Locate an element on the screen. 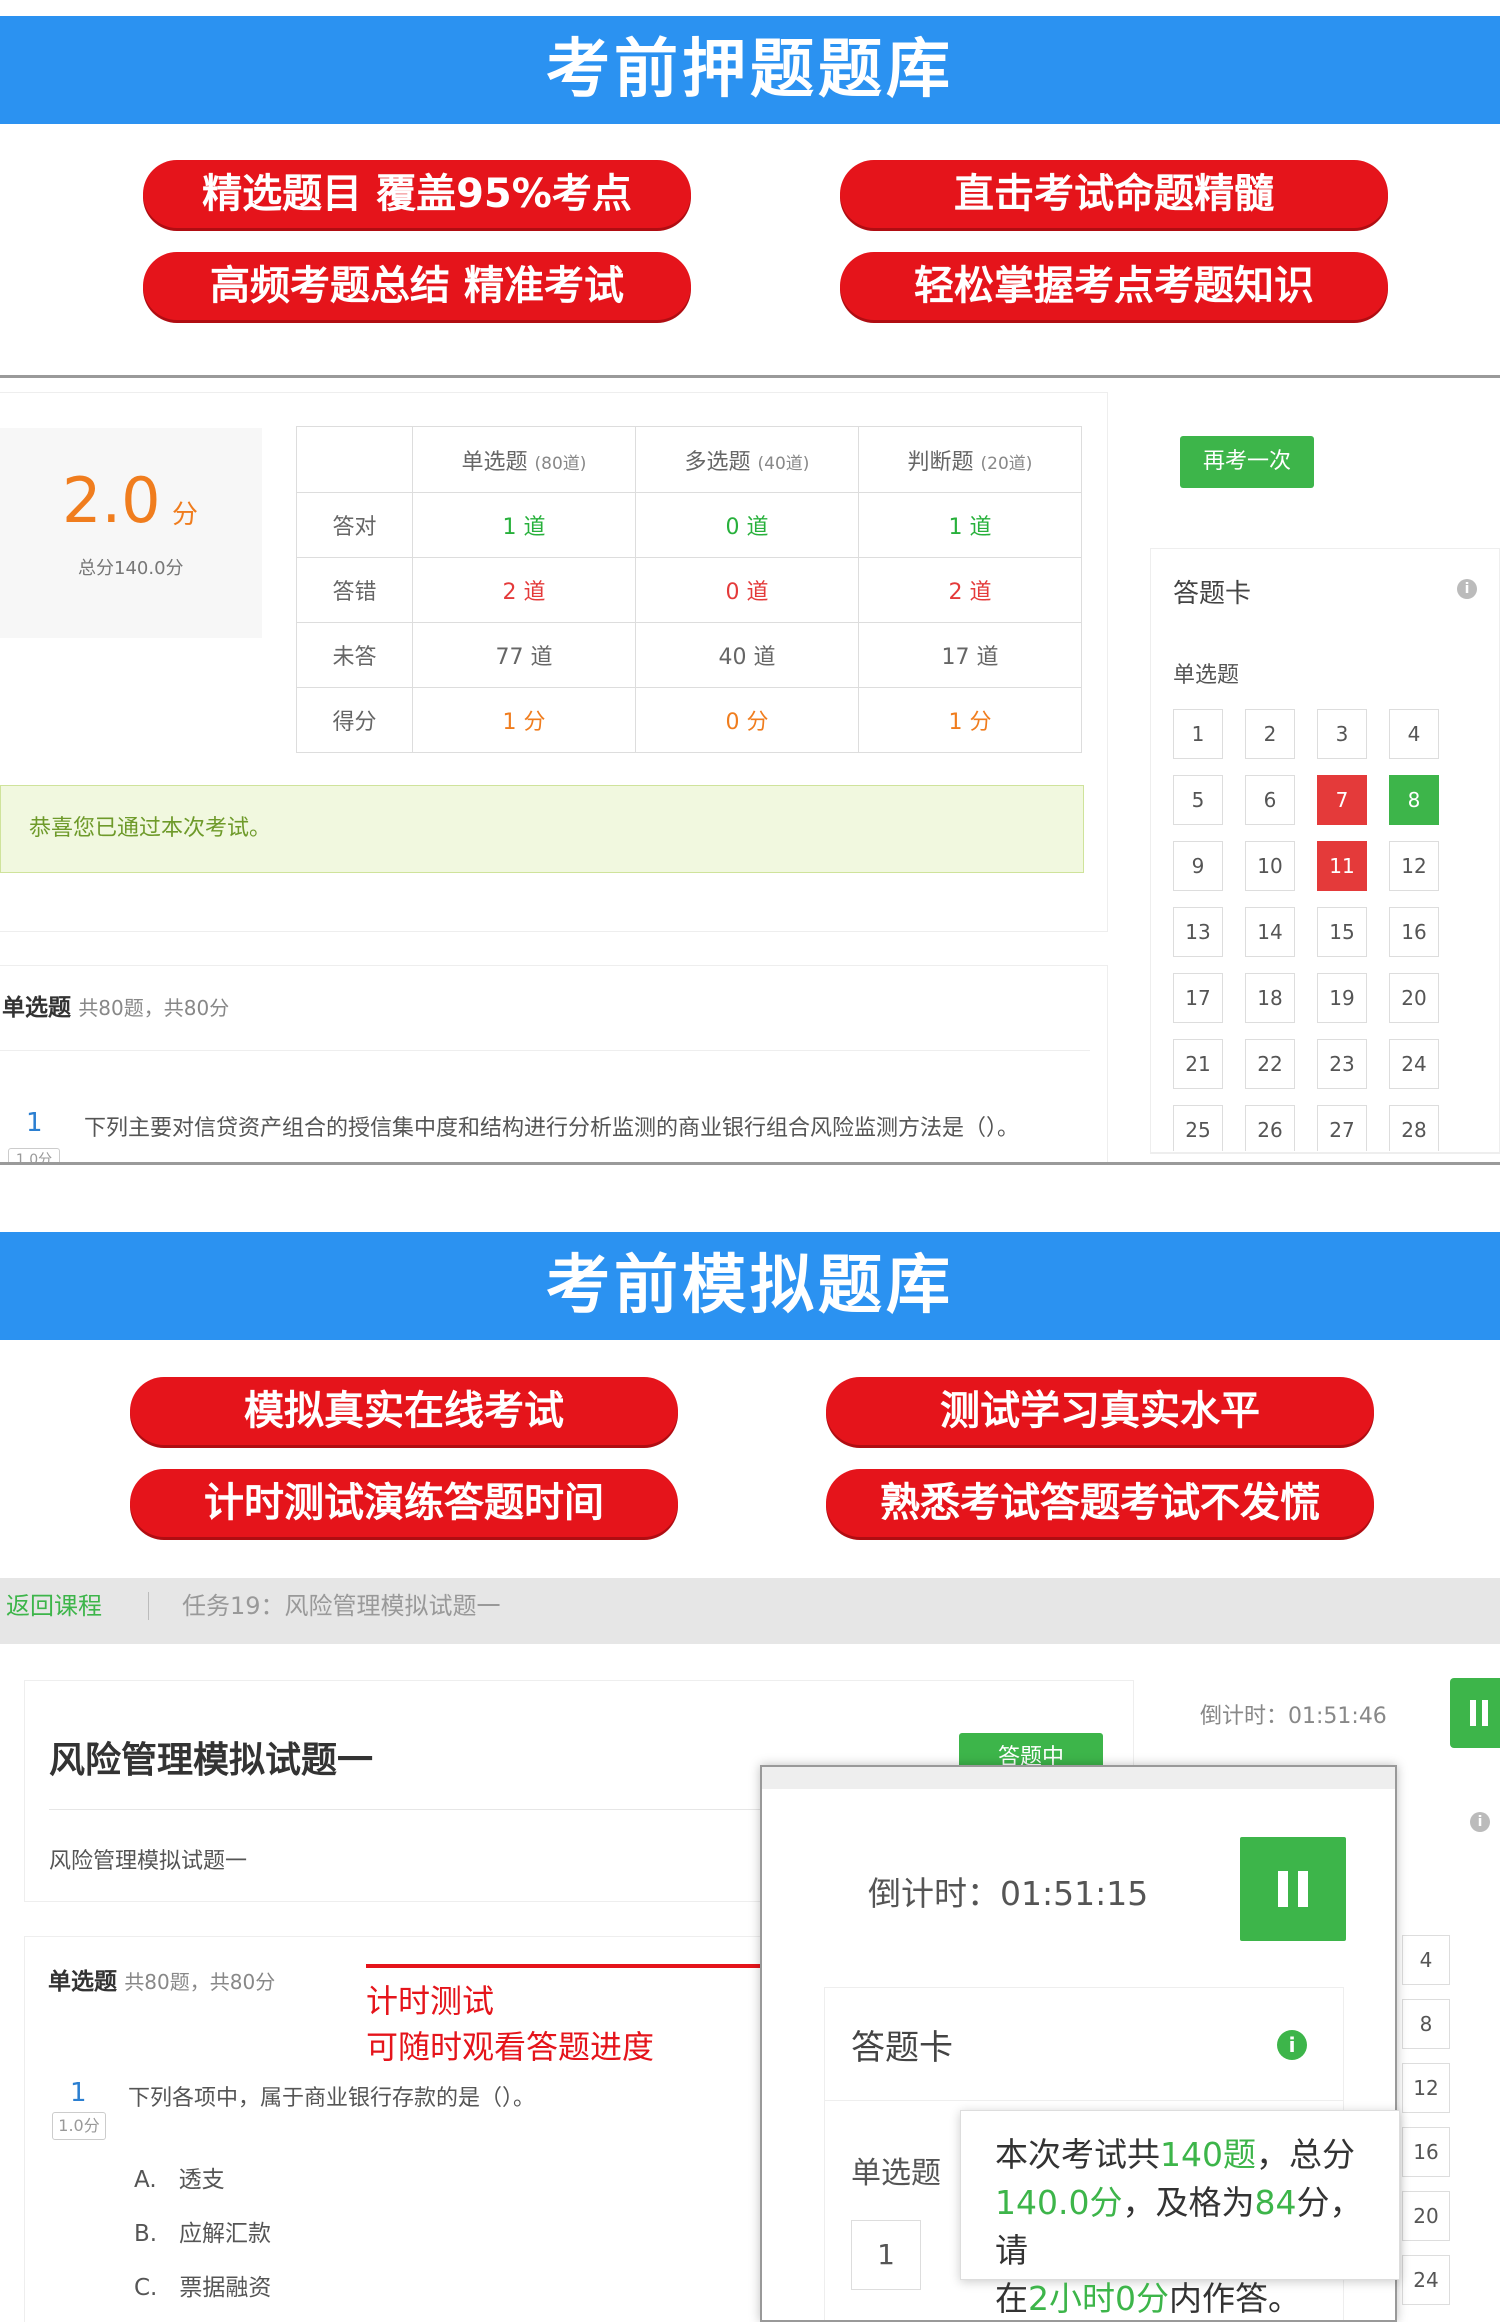 Image resolution: width=1500 pixels, height=2322 pixels. question-number-button: 27 is located at coordinates (1342, 1128).